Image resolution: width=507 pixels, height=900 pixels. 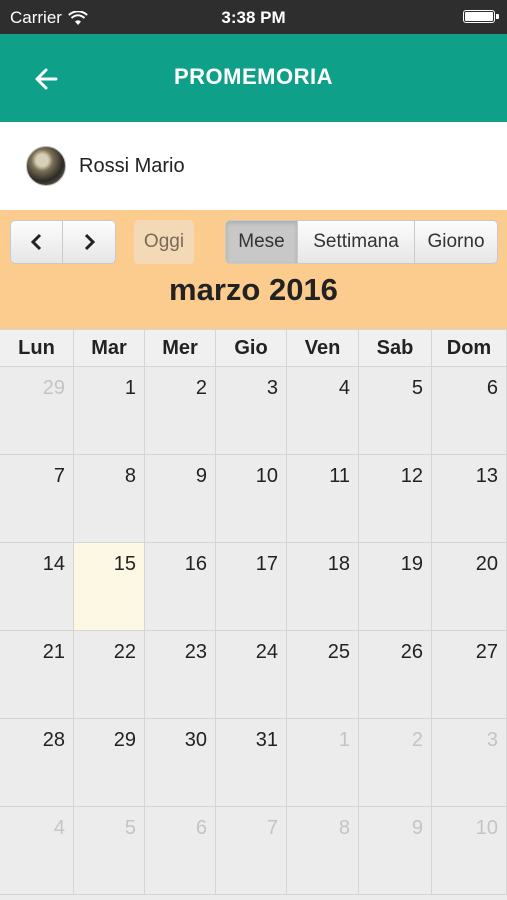 I want to click on day-cell: 23, so click(x=180, y=675).